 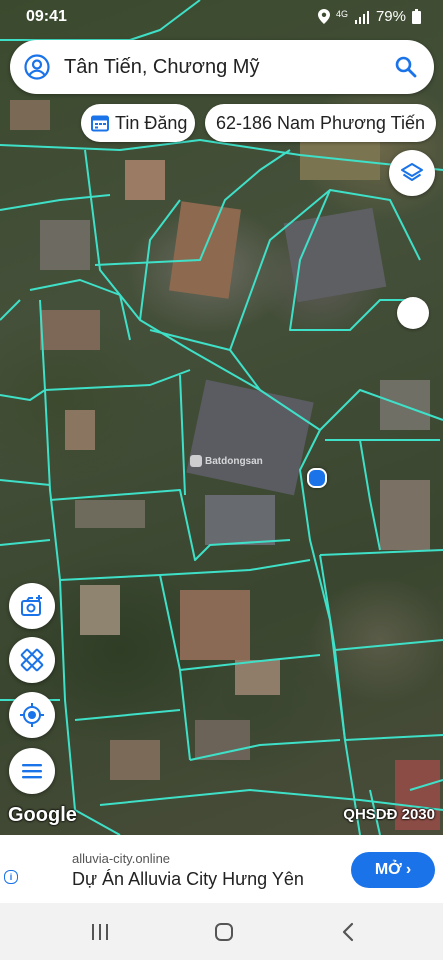 I want to click on network-type: 4G, so click(x=341, y=13).